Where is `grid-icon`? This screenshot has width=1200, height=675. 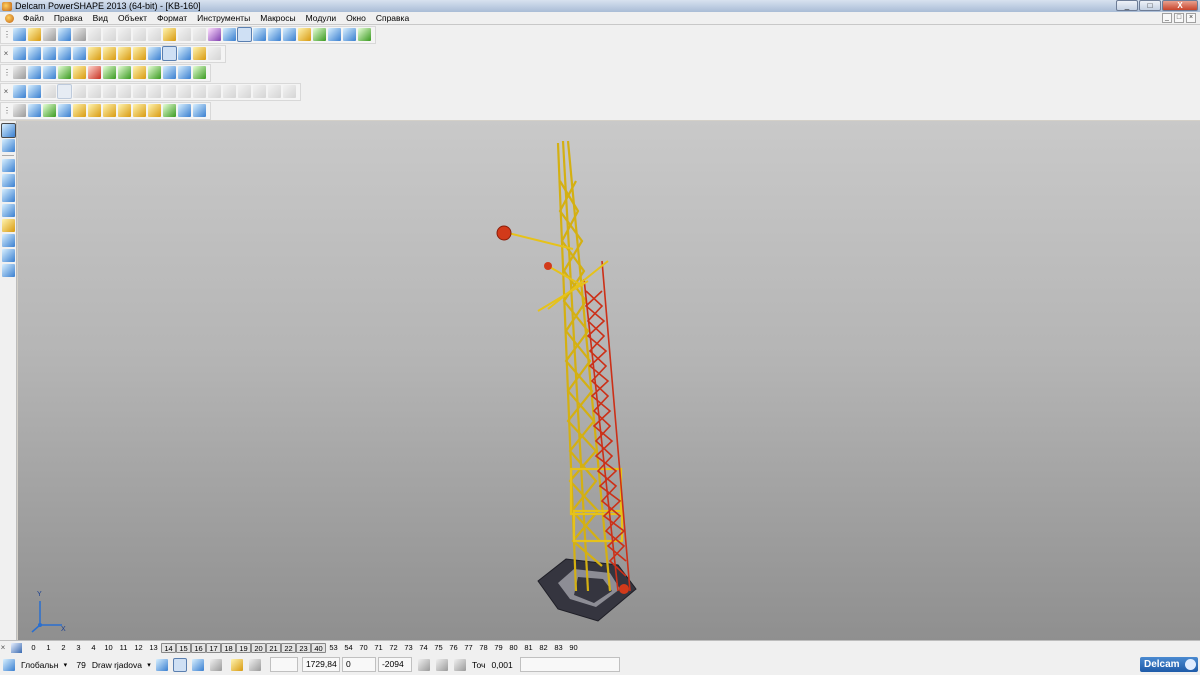
grid-icon is located at coordinates (184, 72).